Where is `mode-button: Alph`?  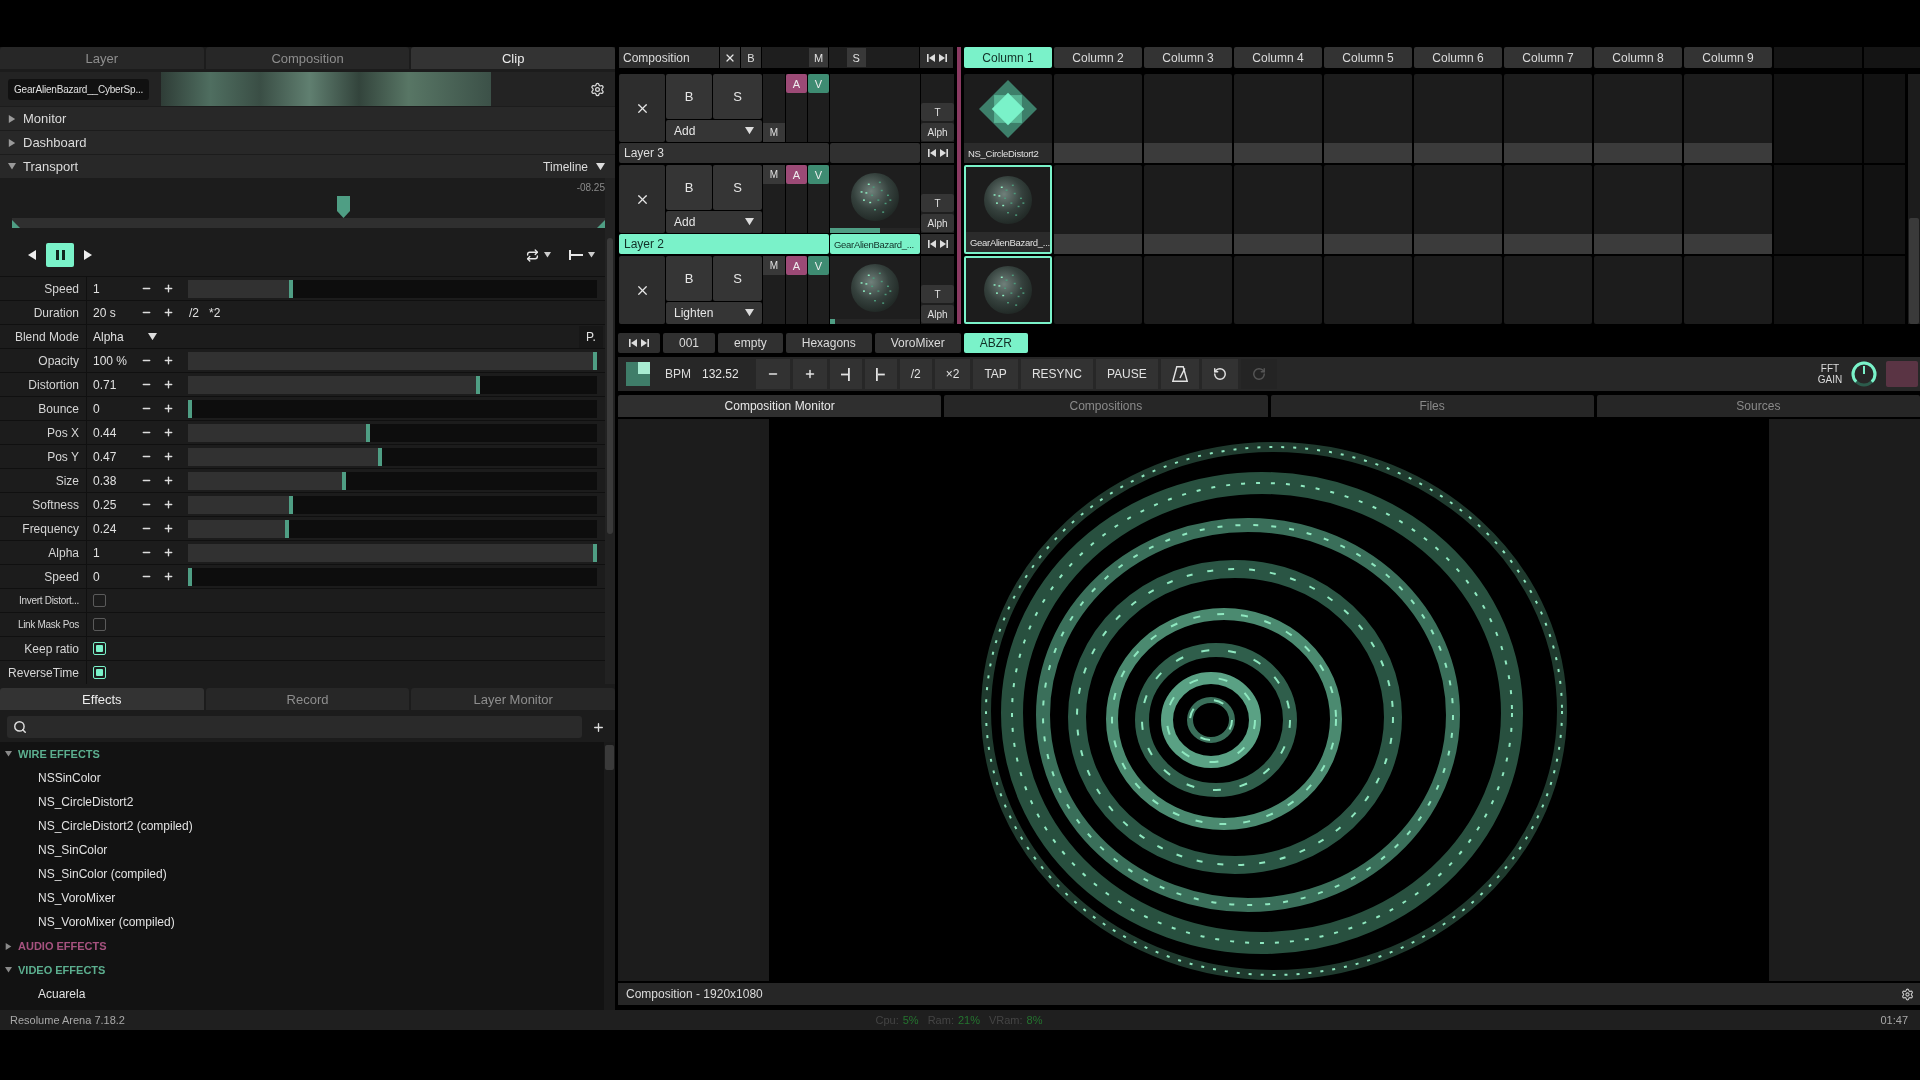 mode-button: Alph is located at coordinates (937, 314).